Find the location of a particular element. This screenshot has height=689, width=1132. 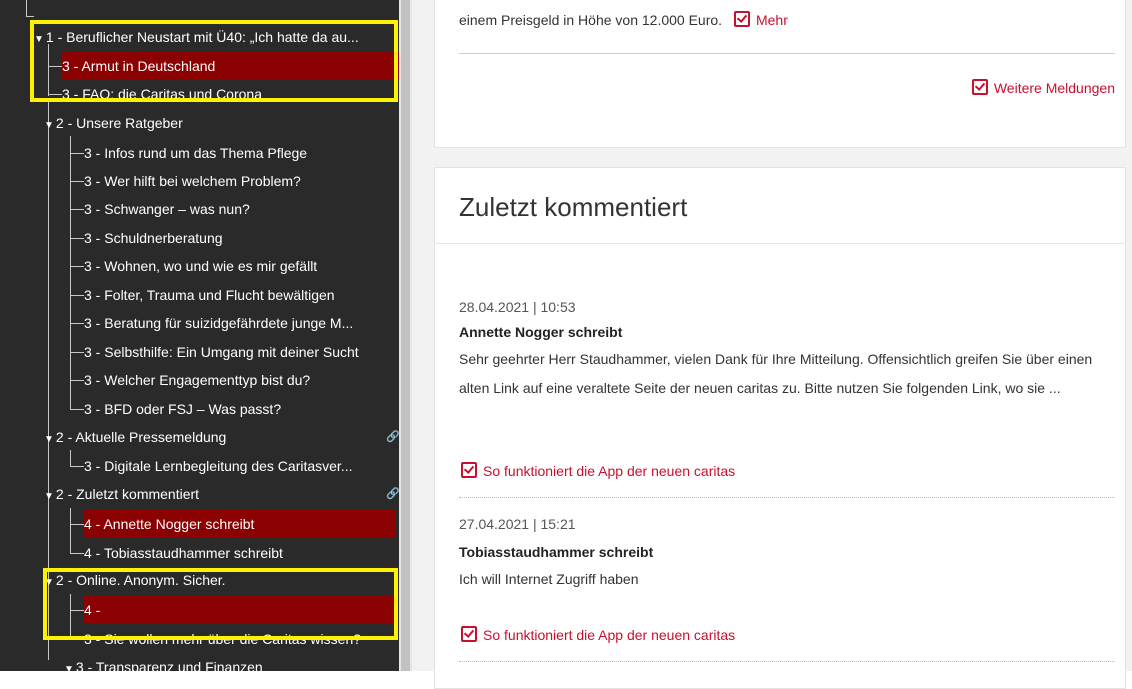

tree-item-label: 4 - Tobiasstaudhammer schreibt is located at coordinates (183, 553).